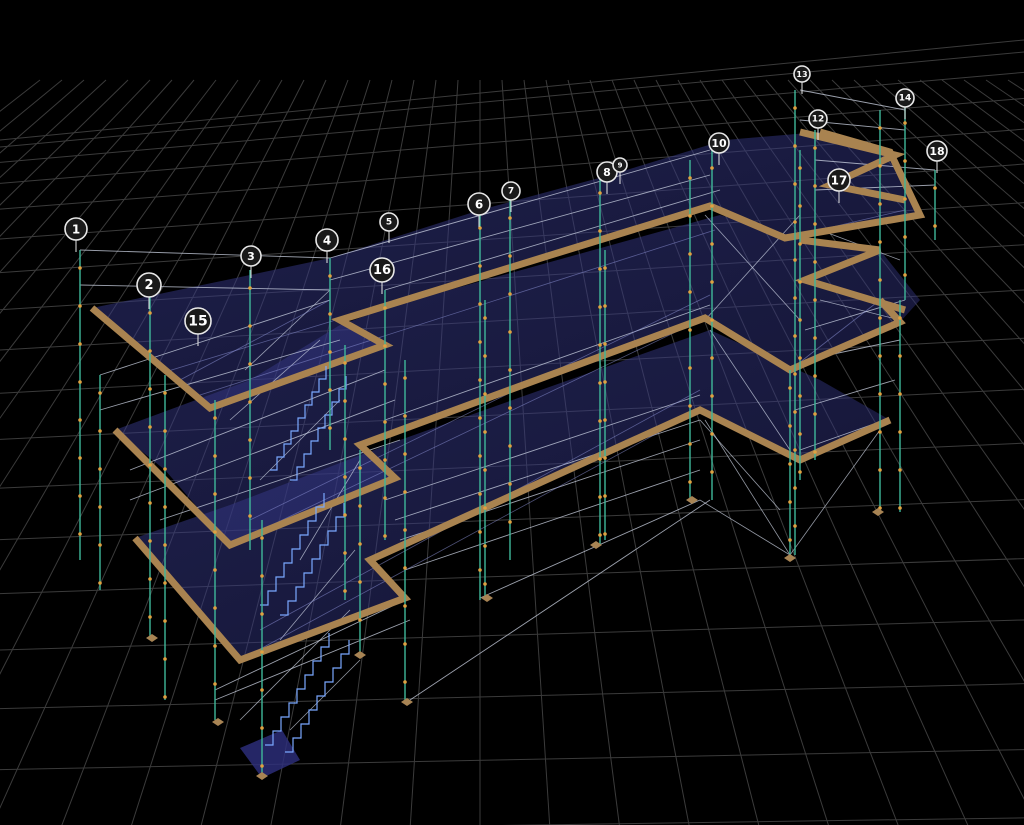 The width and height of the screenshot is (1024, 825). Describe the element at coordinates (218, 722) in the screenshot. I see `base-plate` at that location.